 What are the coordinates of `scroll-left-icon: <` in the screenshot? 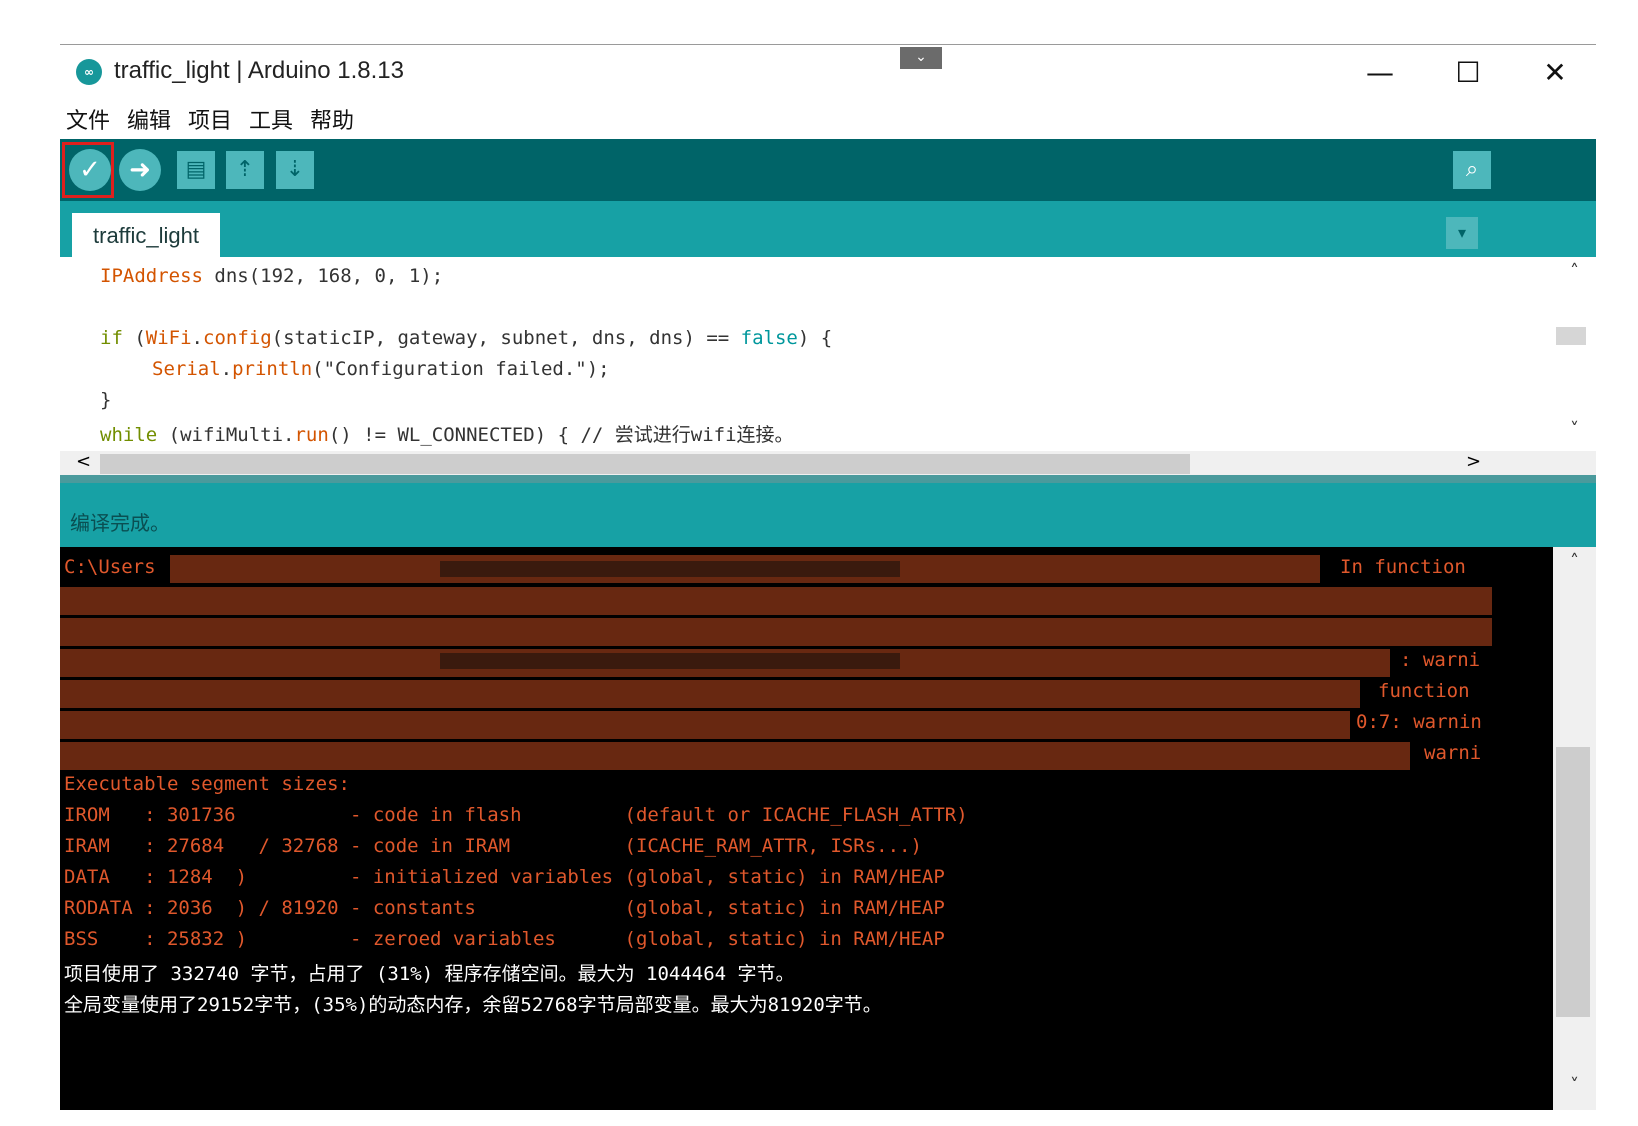 It's located at (83, 461).